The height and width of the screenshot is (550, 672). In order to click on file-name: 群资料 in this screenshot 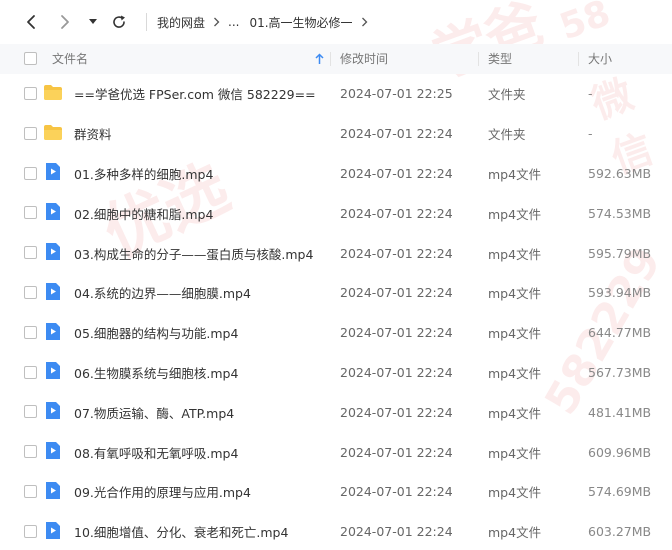, I will do `click(93, 134)`.